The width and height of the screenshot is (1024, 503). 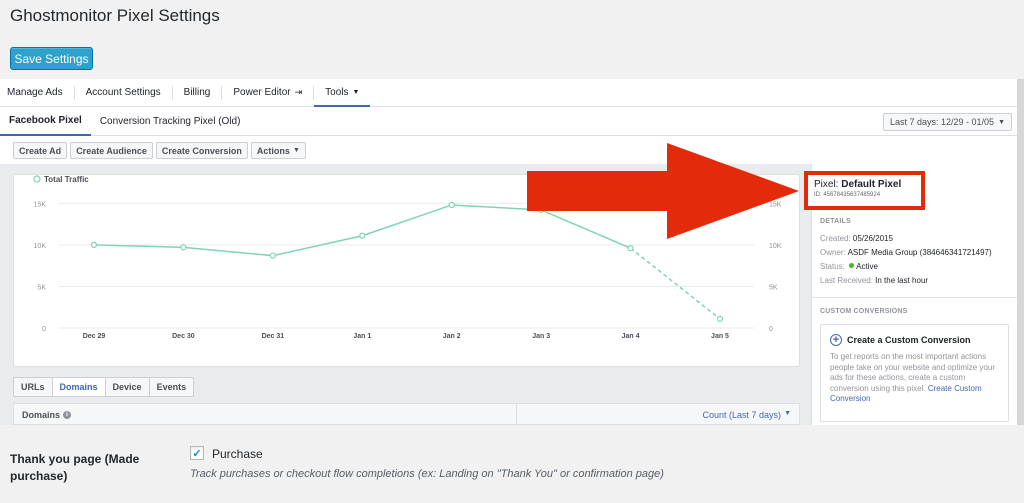 What do you see at coordinates (362, 336) in the screenshot?
I see `x-tick-label: Jan 1` at bounding box center [362, 336].